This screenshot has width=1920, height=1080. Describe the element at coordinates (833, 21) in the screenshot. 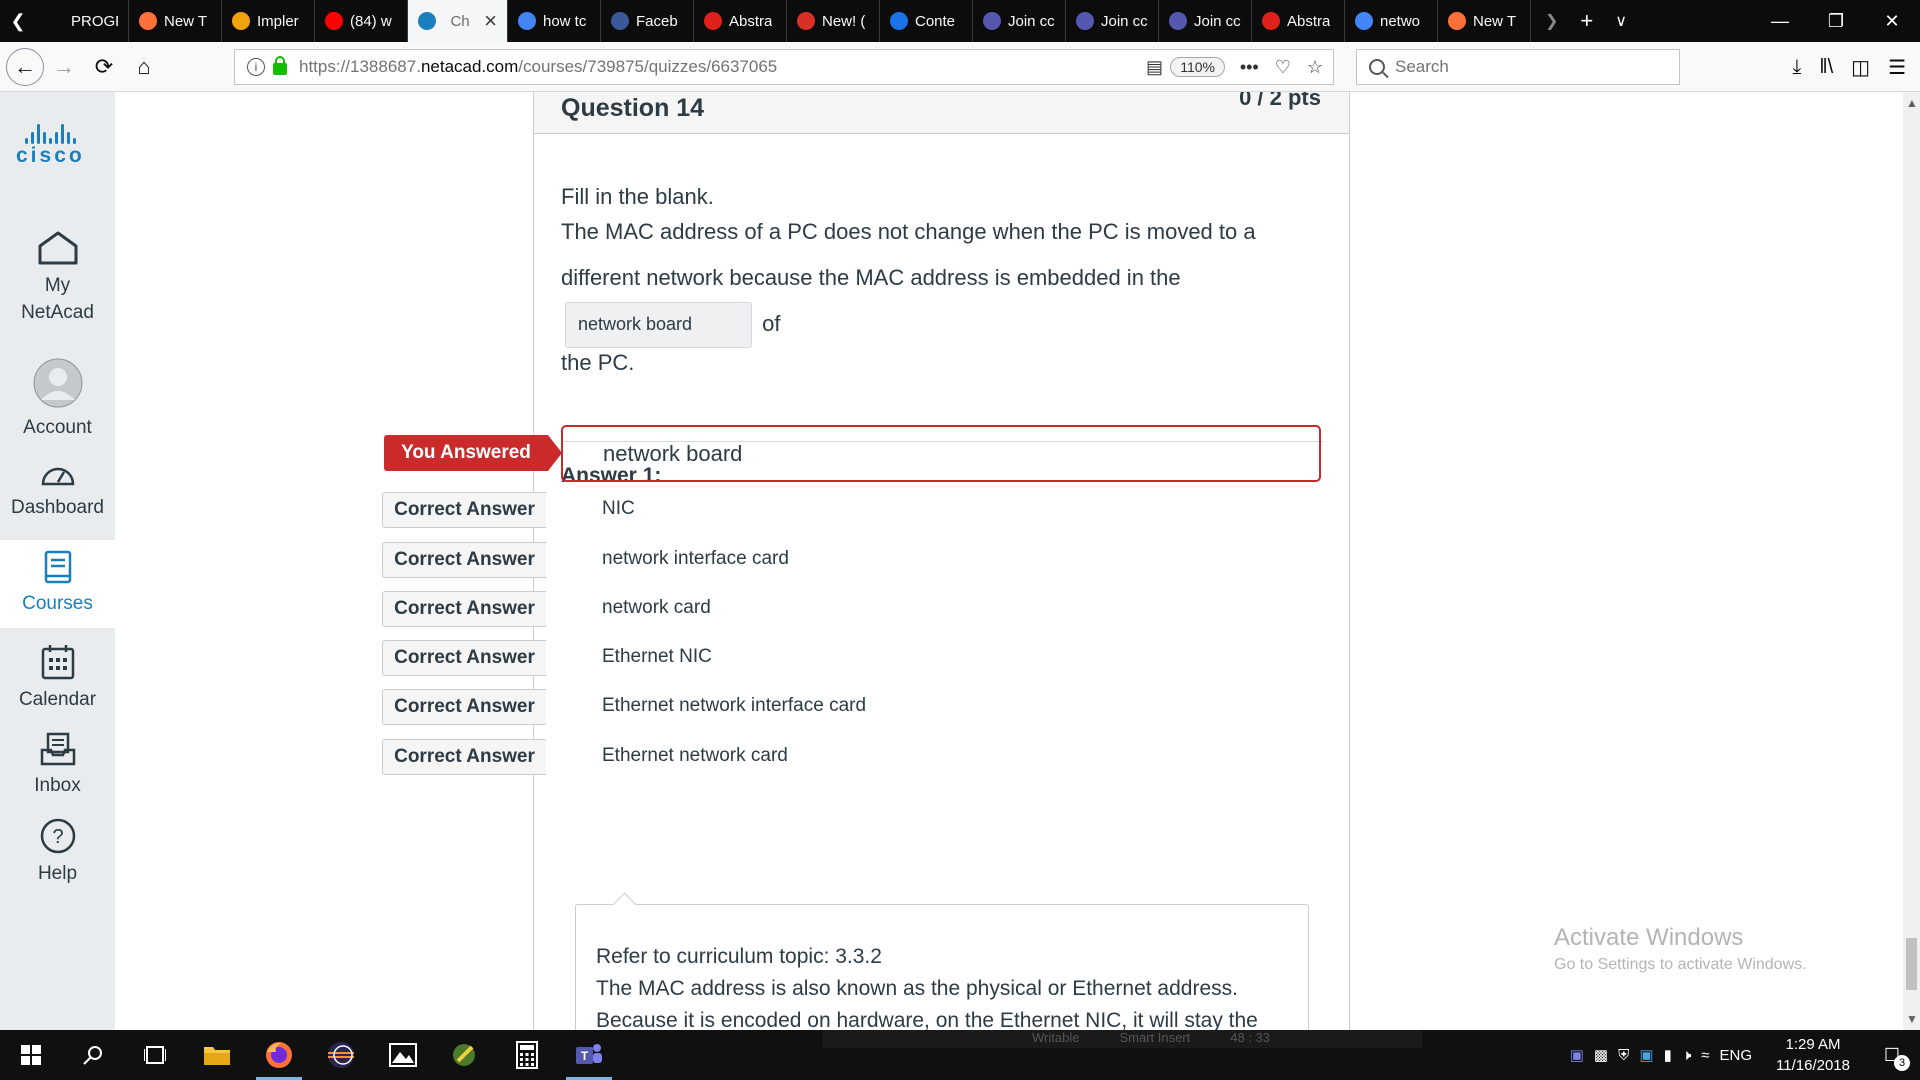

I see `browser-tab: New! (` at that location.